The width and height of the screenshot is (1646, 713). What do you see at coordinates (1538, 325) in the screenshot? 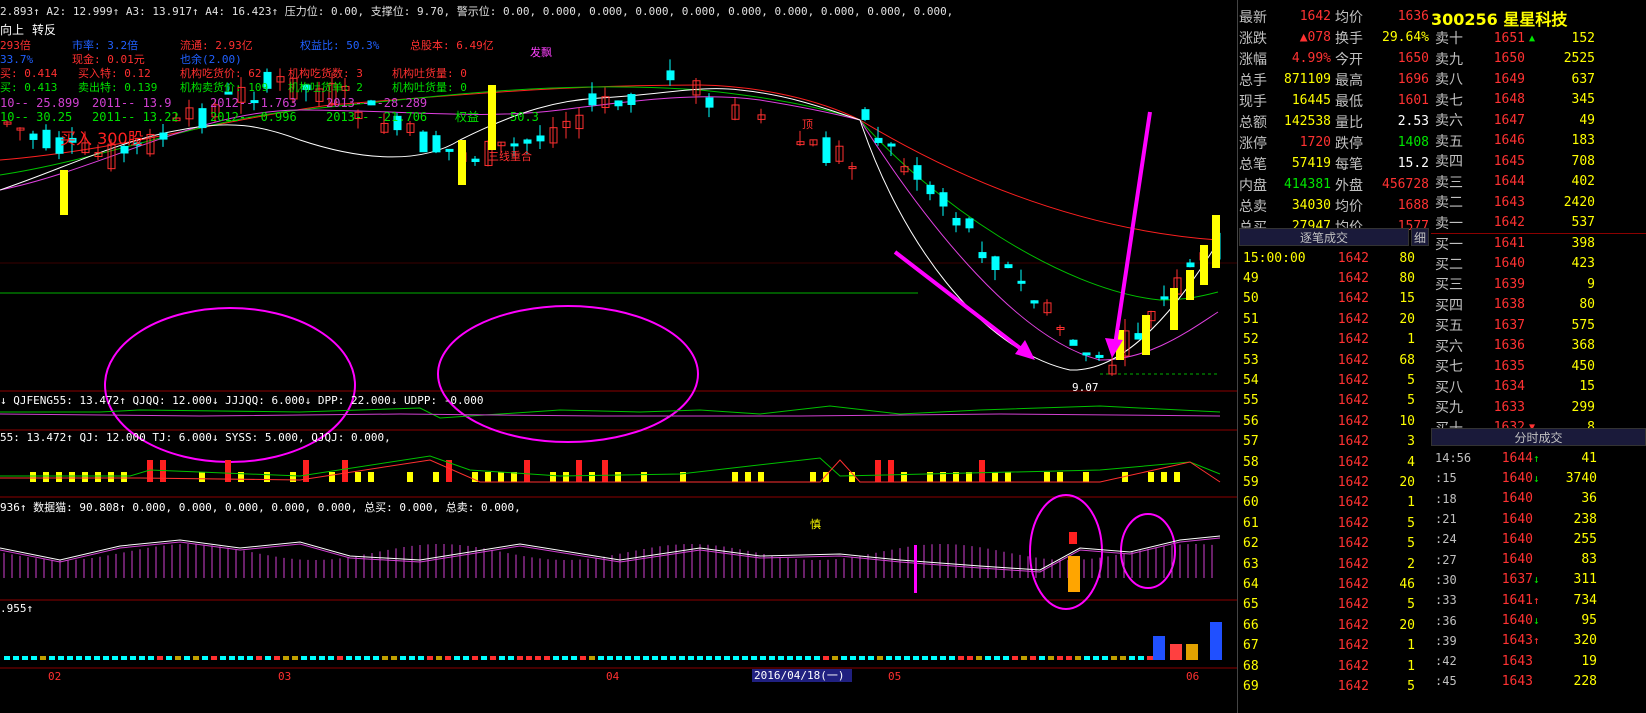
I see `order-book-row: 买五 1637 575` at bounding box center [1538, 325].